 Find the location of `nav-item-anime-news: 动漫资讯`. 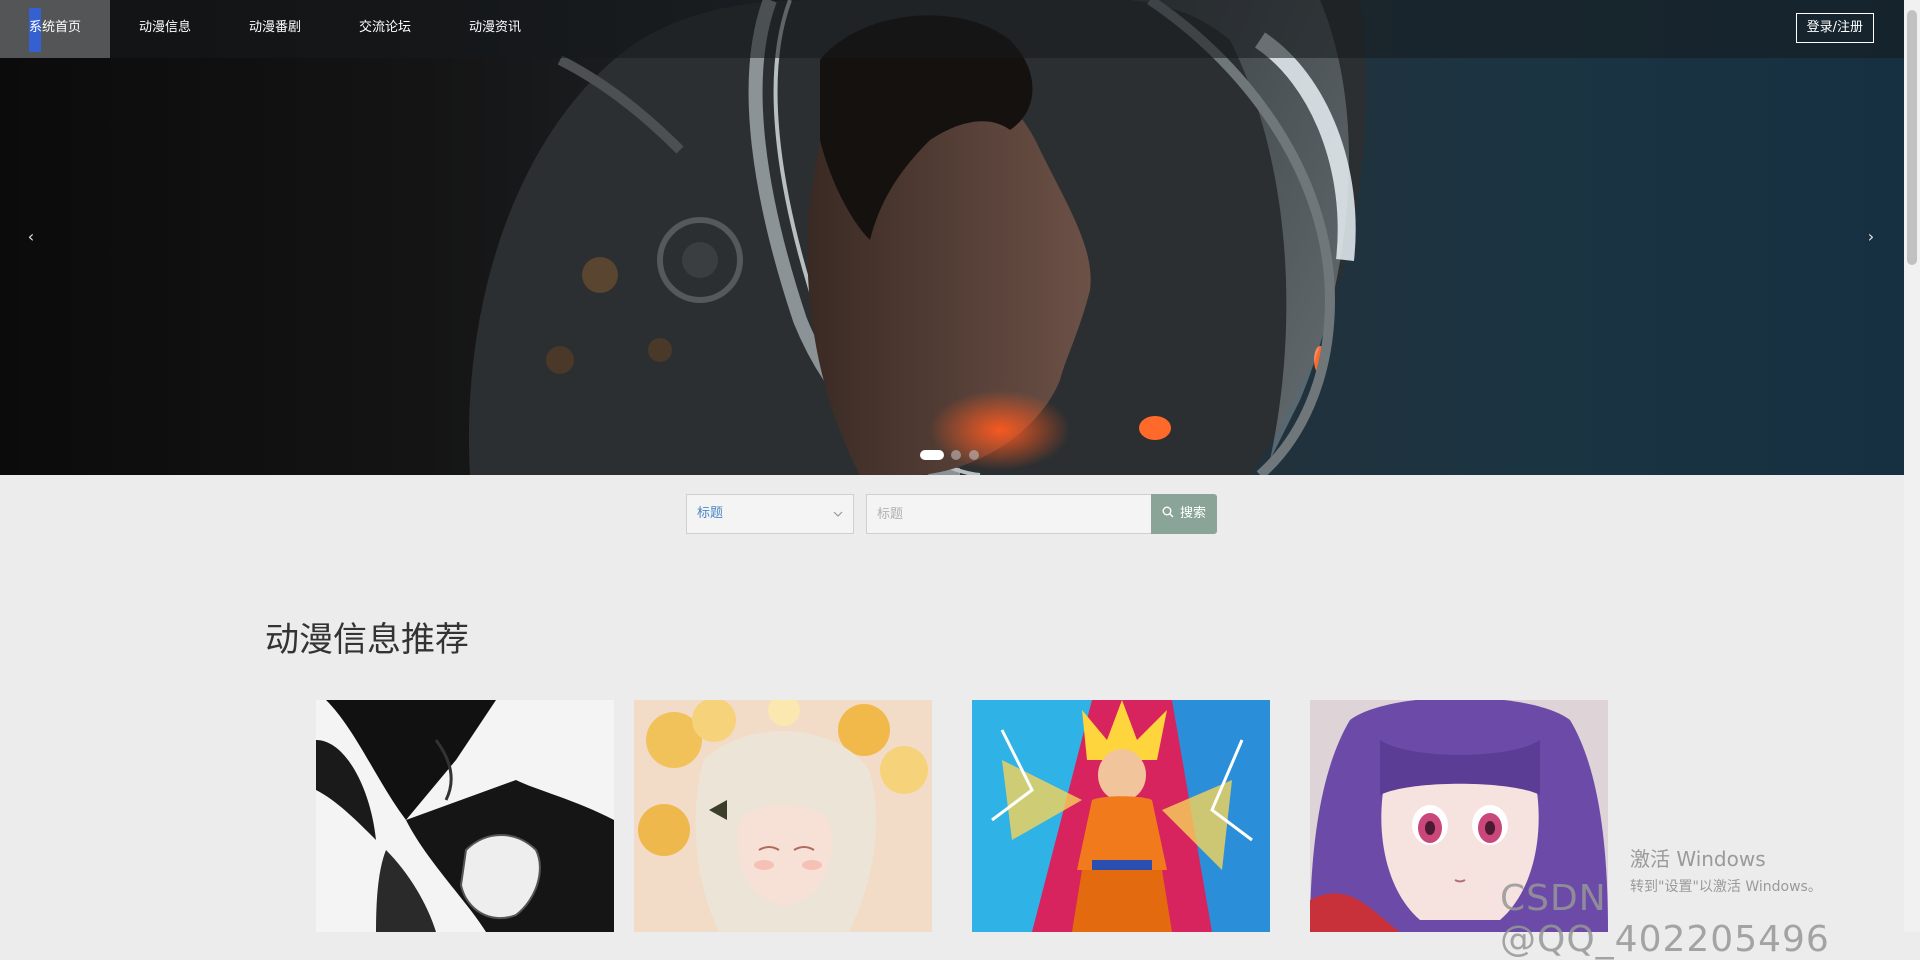

nav-item-anime-news: 动漫资讯 is located at coordinates (495, 29).